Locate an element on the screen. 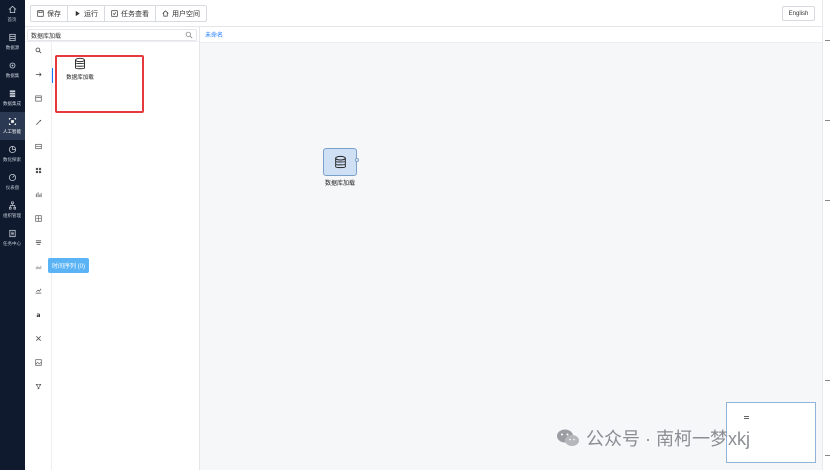  language-button: English is located at coordinates (798, 13).